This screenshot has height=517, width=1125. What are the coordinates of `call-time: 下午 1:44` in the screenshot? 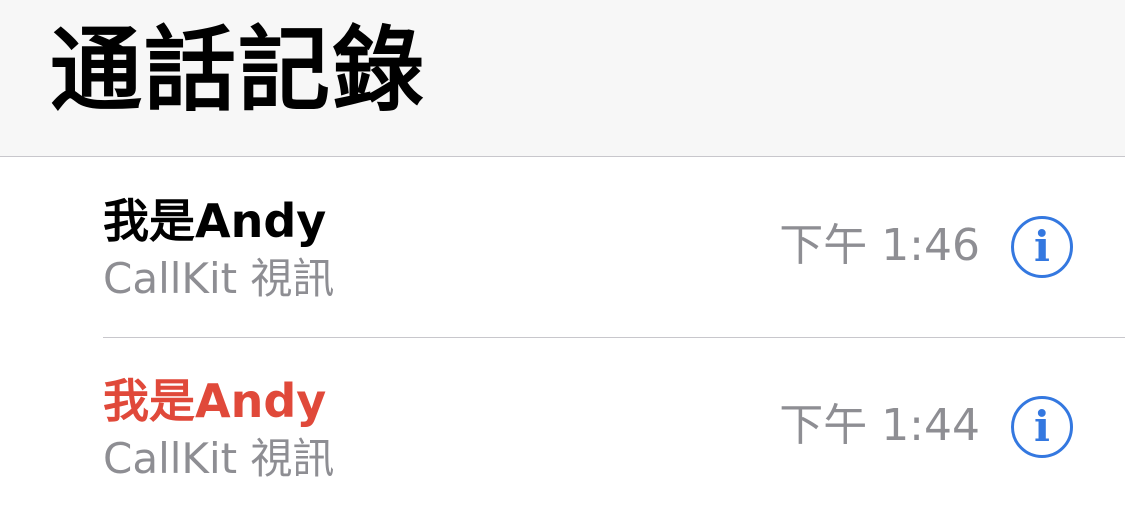 It's located at (879, 425).